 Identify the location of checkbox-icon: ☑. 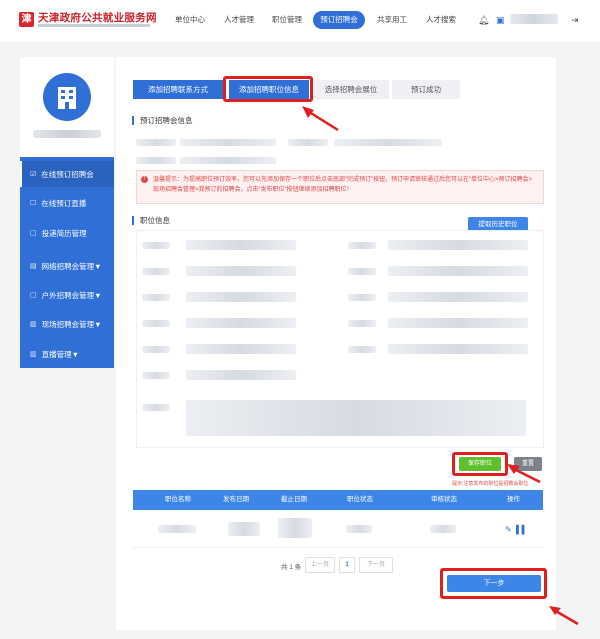
(33, 174).